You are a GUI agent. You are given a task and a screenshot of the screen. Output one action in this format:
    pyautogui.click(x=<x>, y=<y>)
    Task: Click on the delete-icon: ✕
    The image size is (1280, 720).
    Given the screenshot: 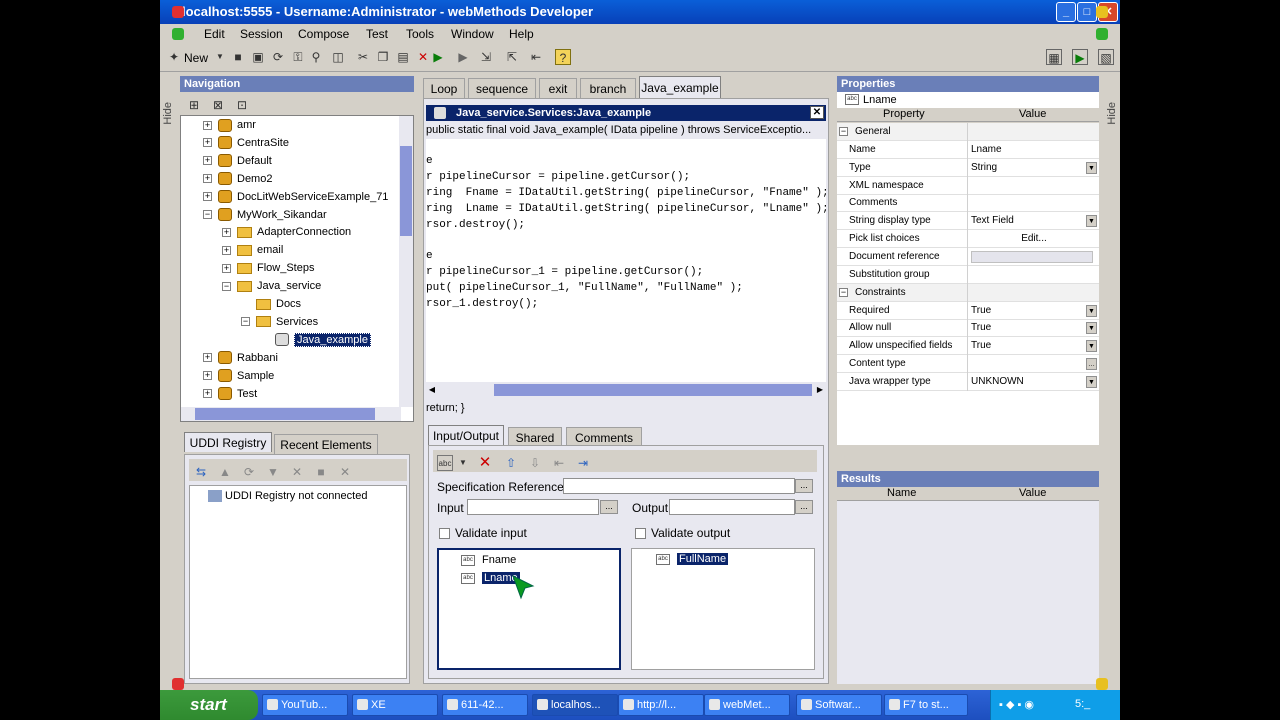 What is the action you would take?
    pyautogui.click(x=423, y=57)
    